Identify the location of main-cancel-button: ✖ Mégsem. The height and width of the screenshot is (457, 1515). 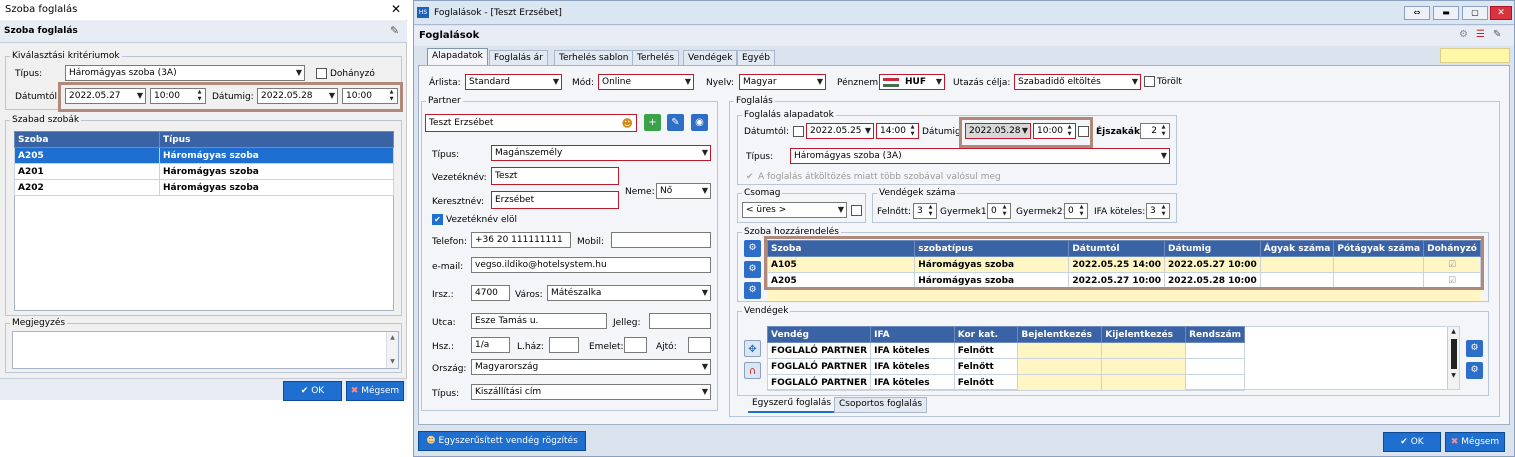
(1475, 442).